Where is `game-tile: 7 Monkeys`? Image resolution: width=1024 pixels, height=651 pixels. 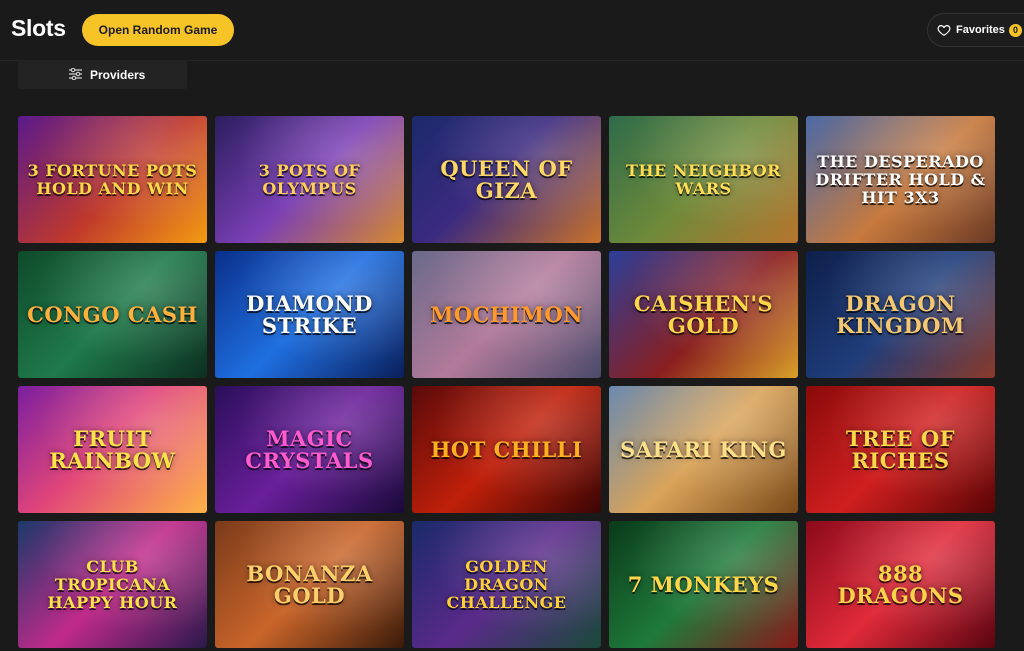
game-tile: 7 Monkeys is located at coordinates (703, 584).